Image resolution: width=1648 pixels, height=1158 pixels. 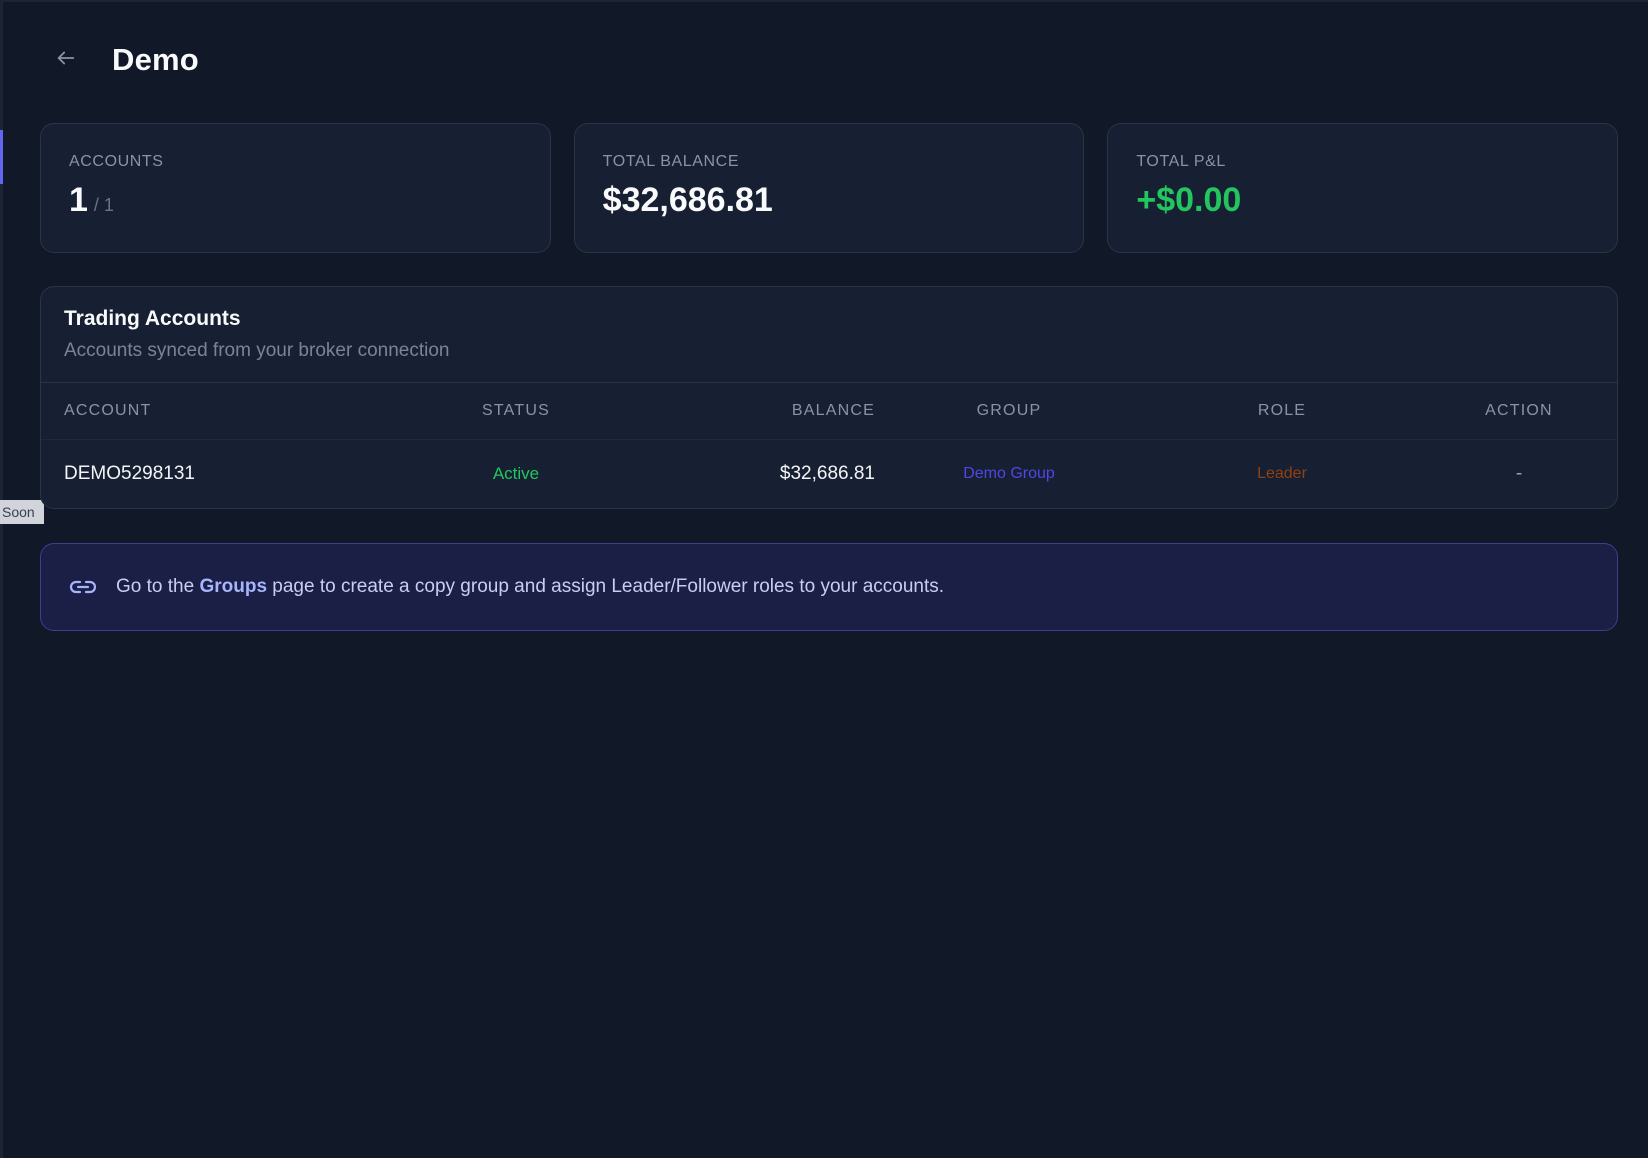 What do you see at coordinates (1519, 410) in the screenshot?
I see `column-header-action: ACTION` at bounding box center [1519, 410].